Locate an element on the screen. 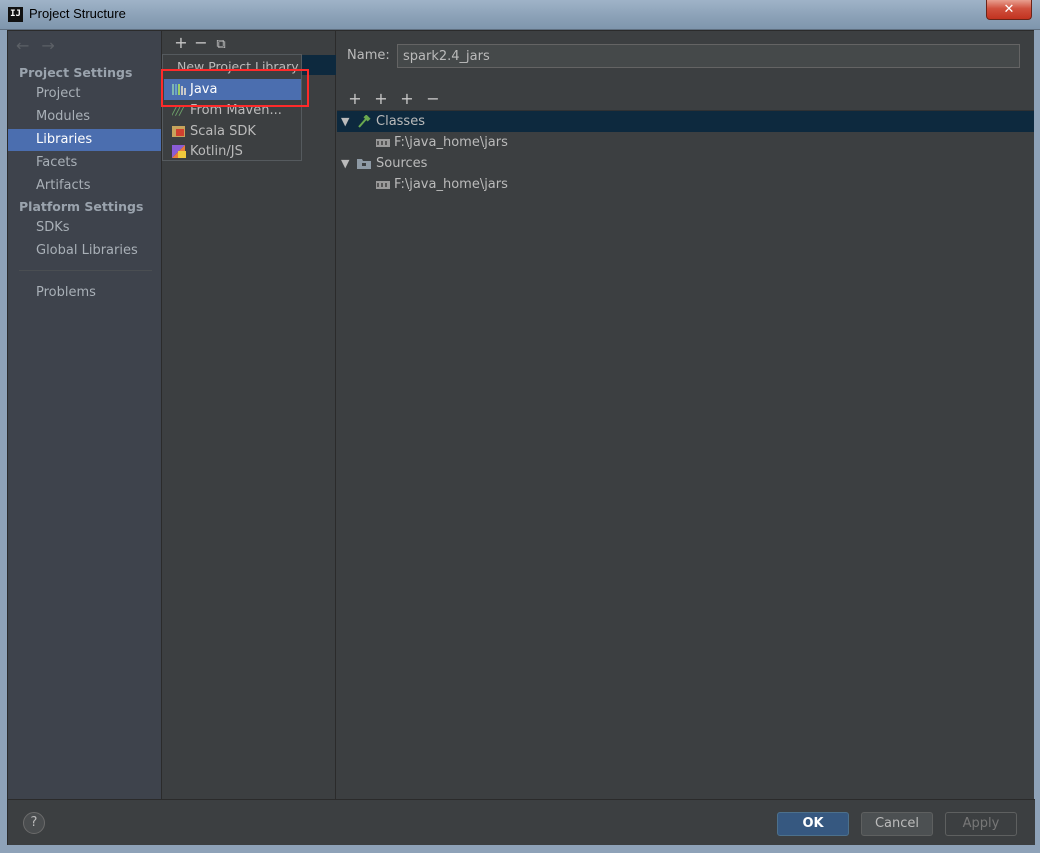 The height and width of the screenshot is (853, 1040). add-jar-button: + is located at coordinates (407, 99).